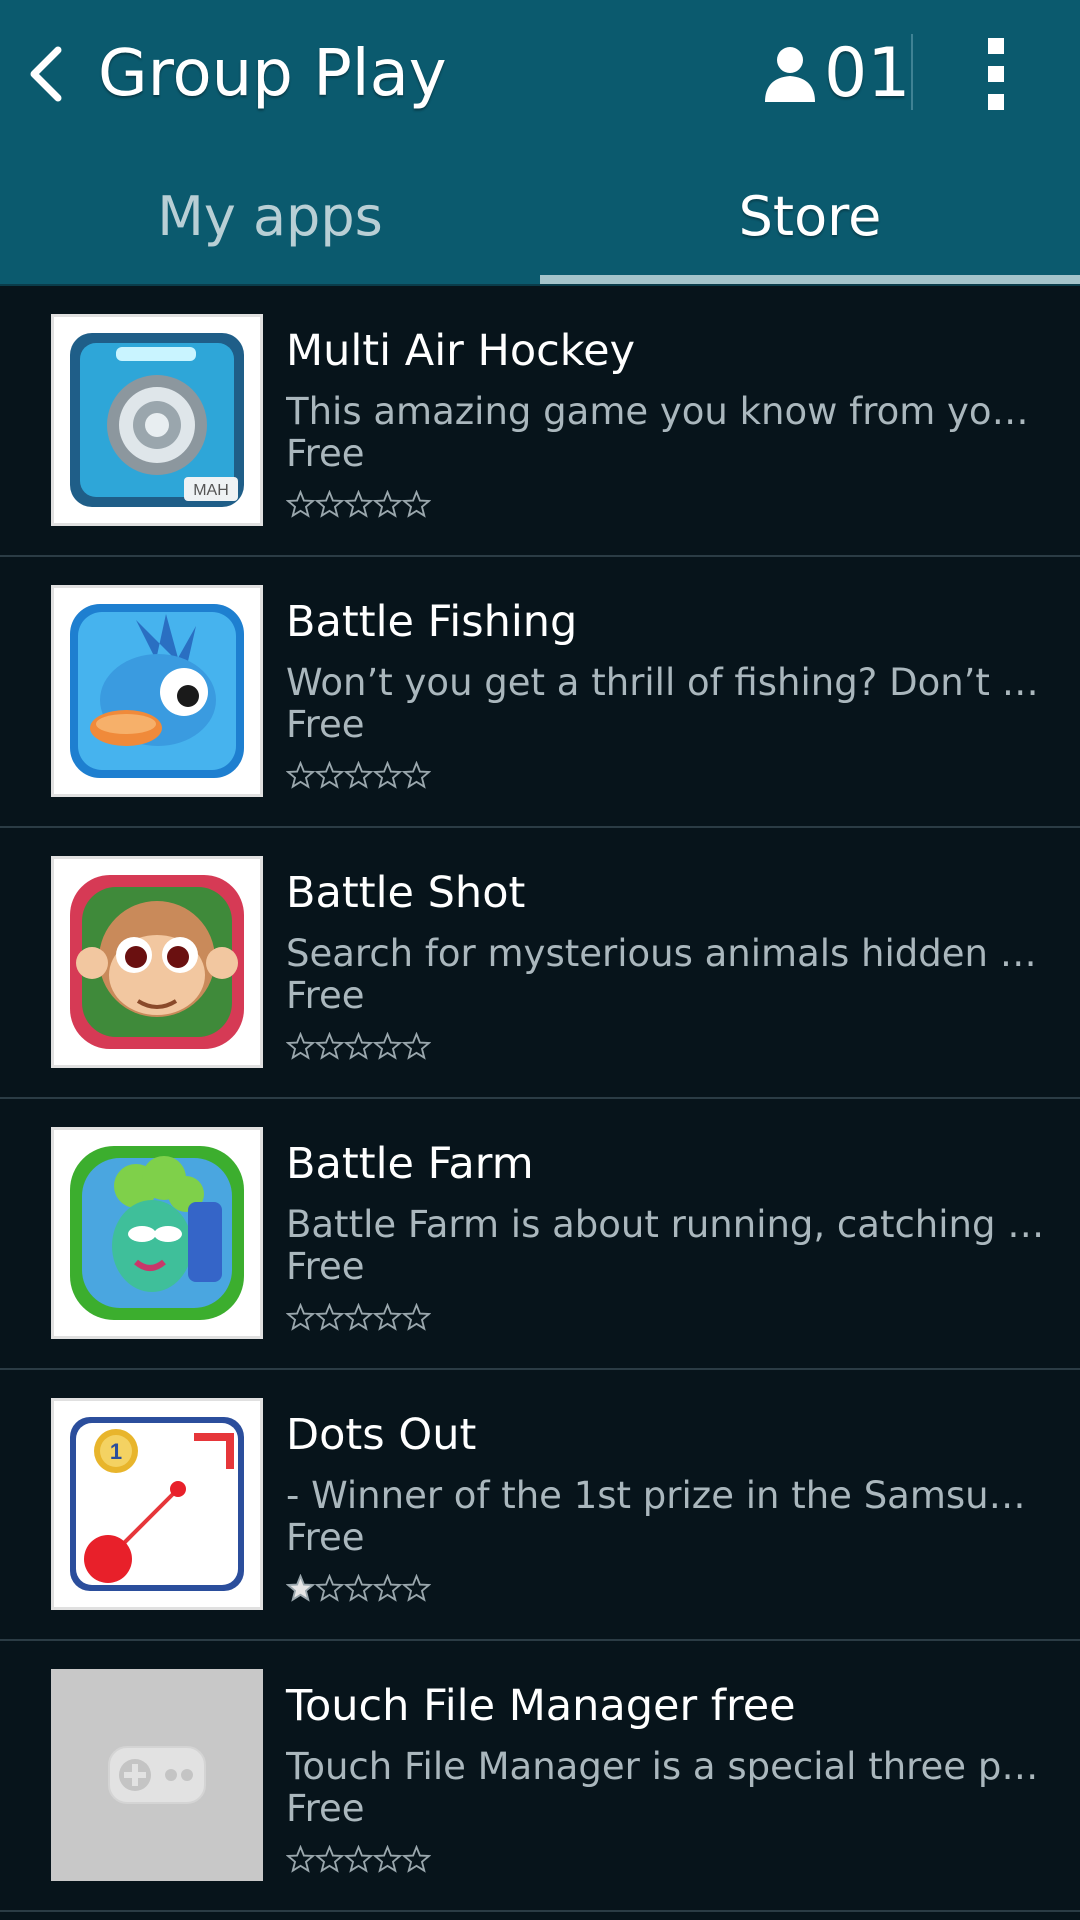  Describe the element at coordinates (540, 74) in the screenshot. I see `action-bar: Group Play 01` at that location.